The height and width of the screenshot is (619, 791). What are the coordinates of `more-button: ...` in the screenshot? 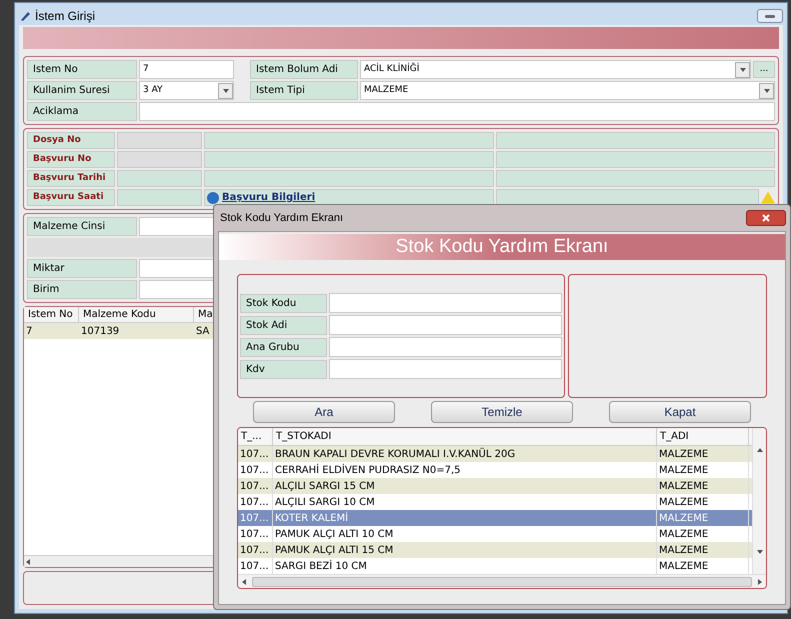 It's located at (764, 69).